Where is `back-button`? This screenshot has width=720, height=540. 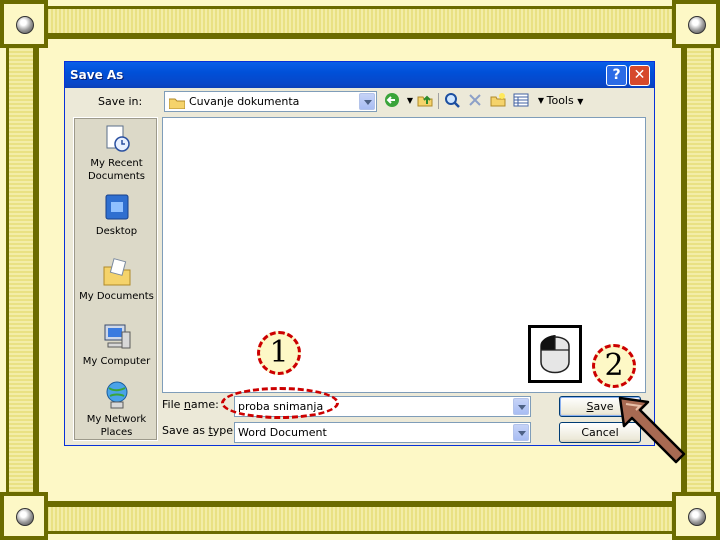 back-button is located at coordinates (392, 101).